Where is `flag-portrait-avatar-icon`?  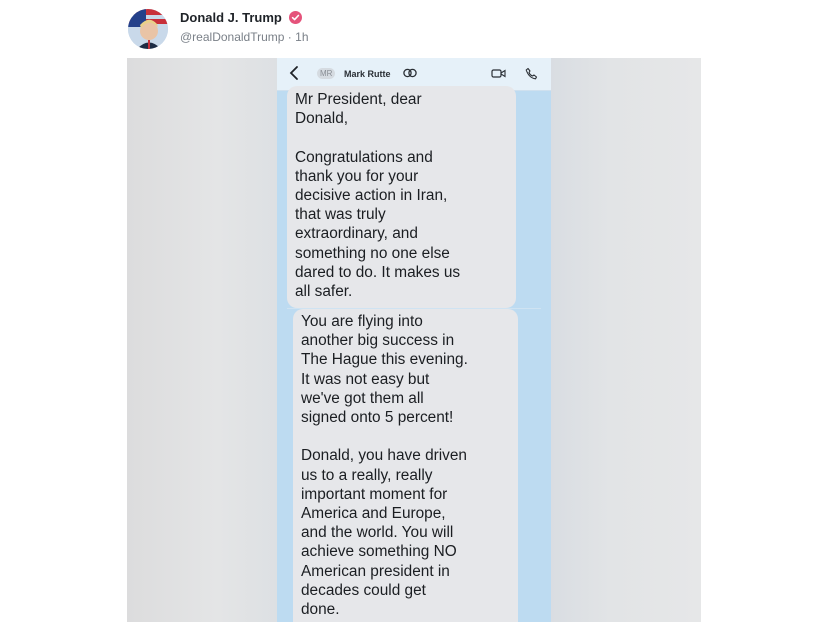 flag-portrait-avatar-icon is located at coordinates (148, 29).